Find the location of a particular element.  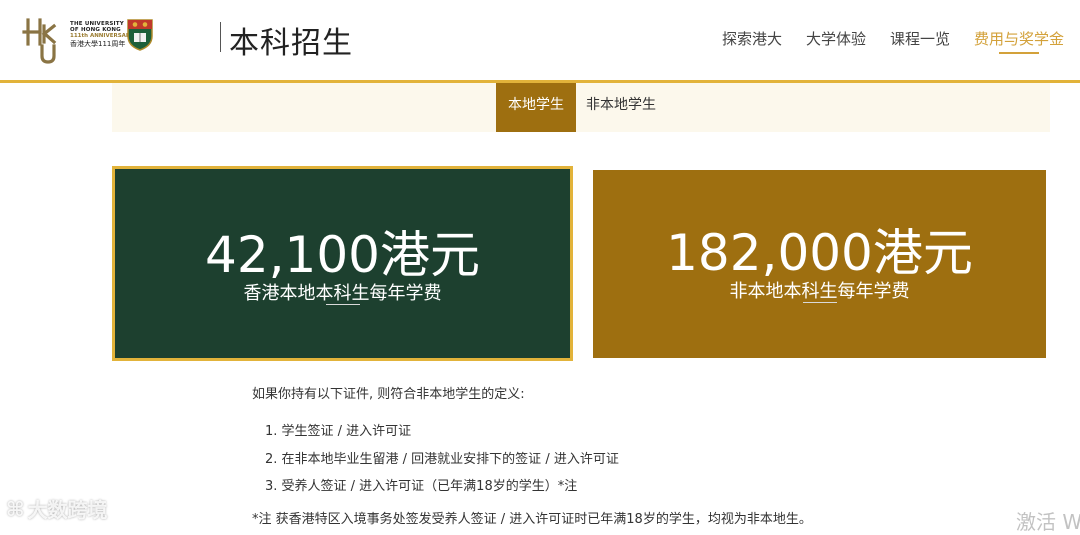

local-fee-label: 香港本地本科生每年学费 is located at coordinates (342, 293).